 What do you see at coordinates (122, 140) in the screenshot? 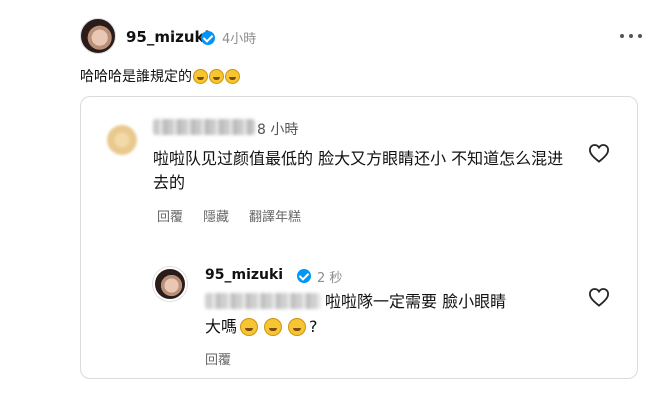
I see `commenter-avatar-blurred` at bounding box center [122, 140].